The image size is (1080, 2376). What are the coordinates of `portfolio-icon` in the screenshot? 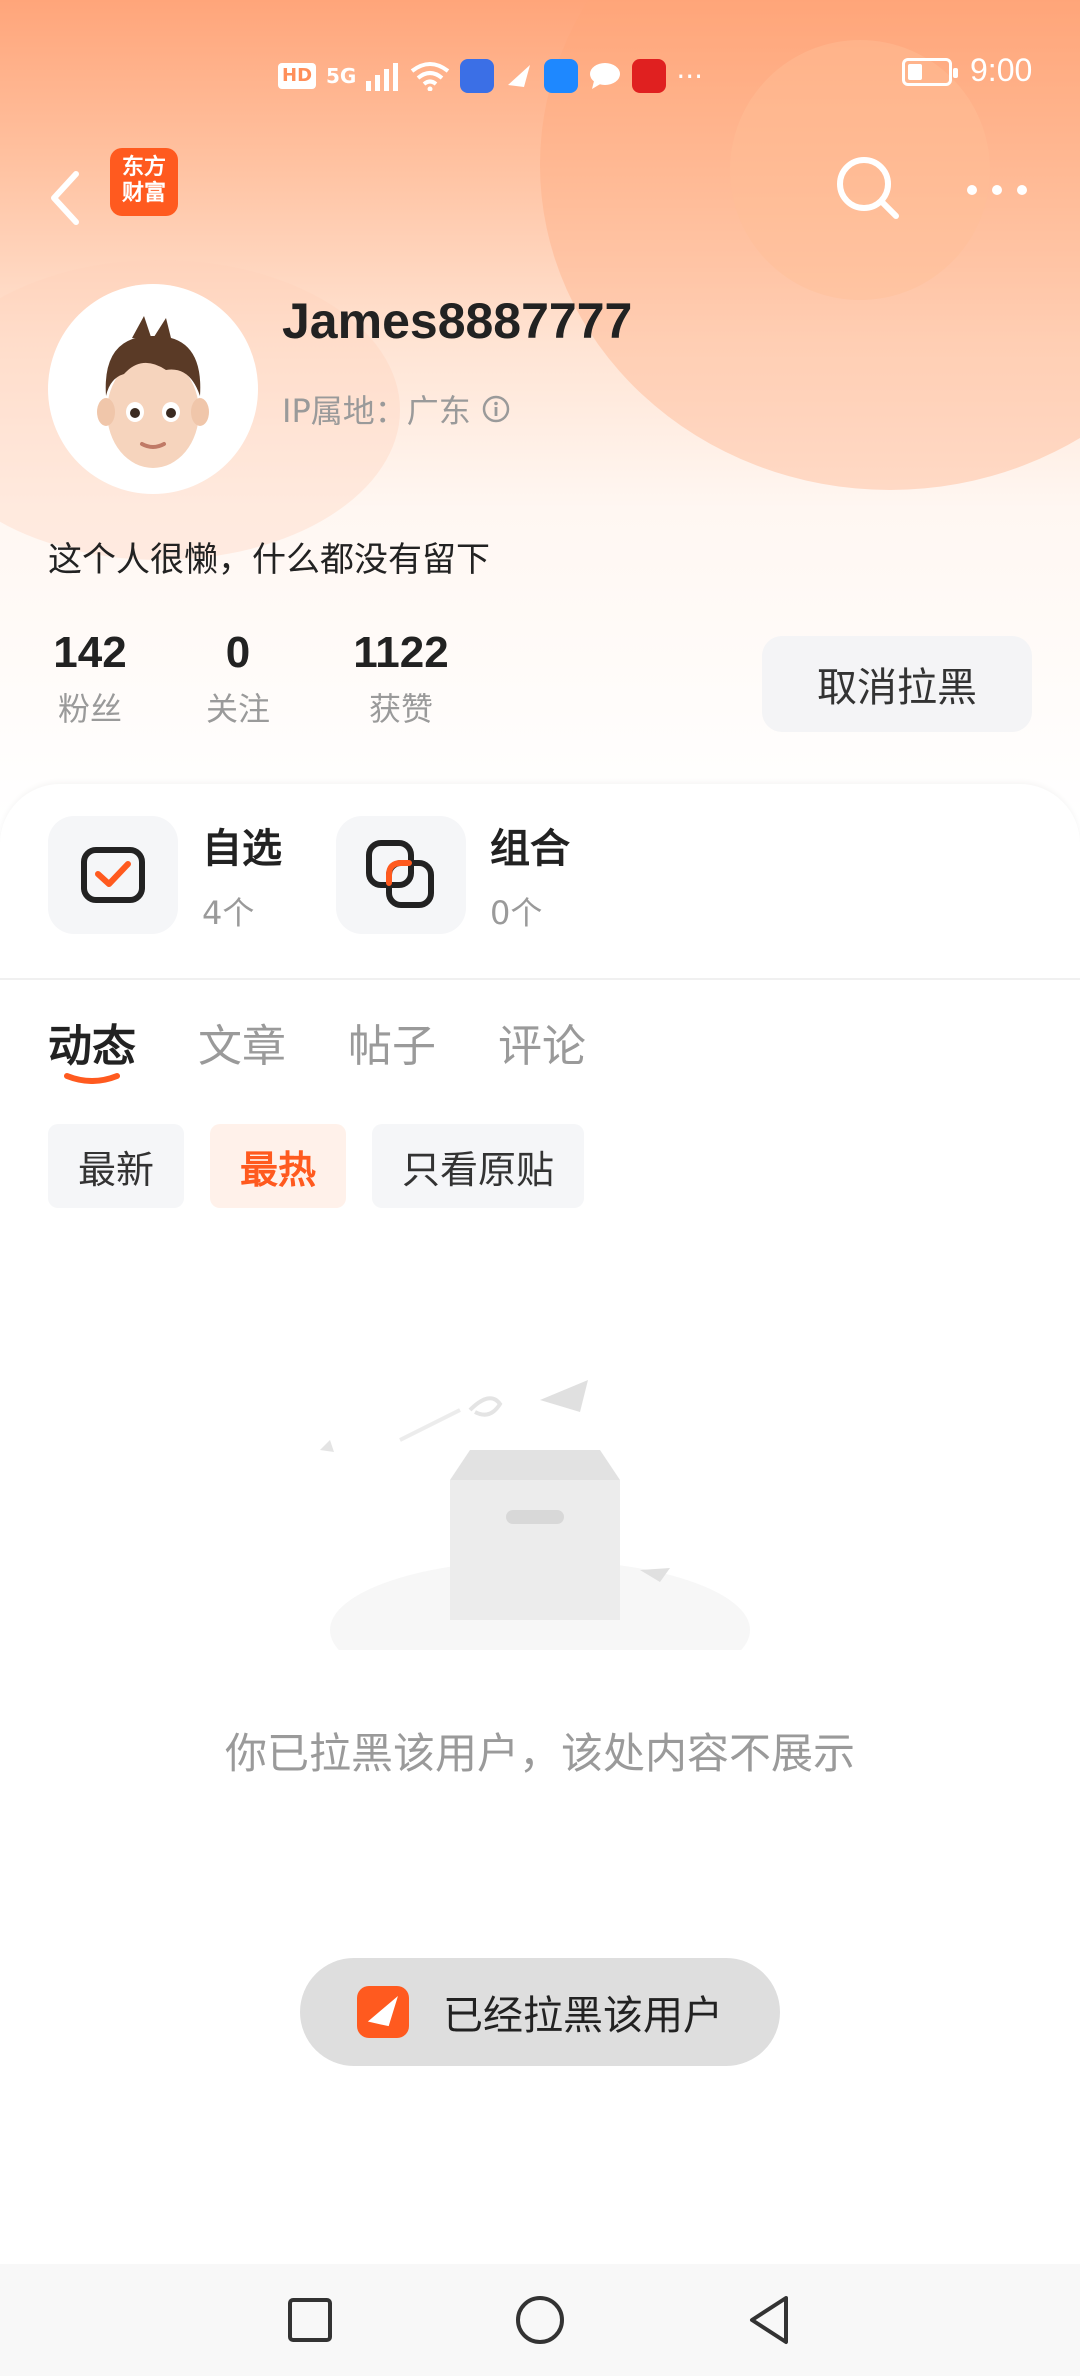 It's located at (400, 874).